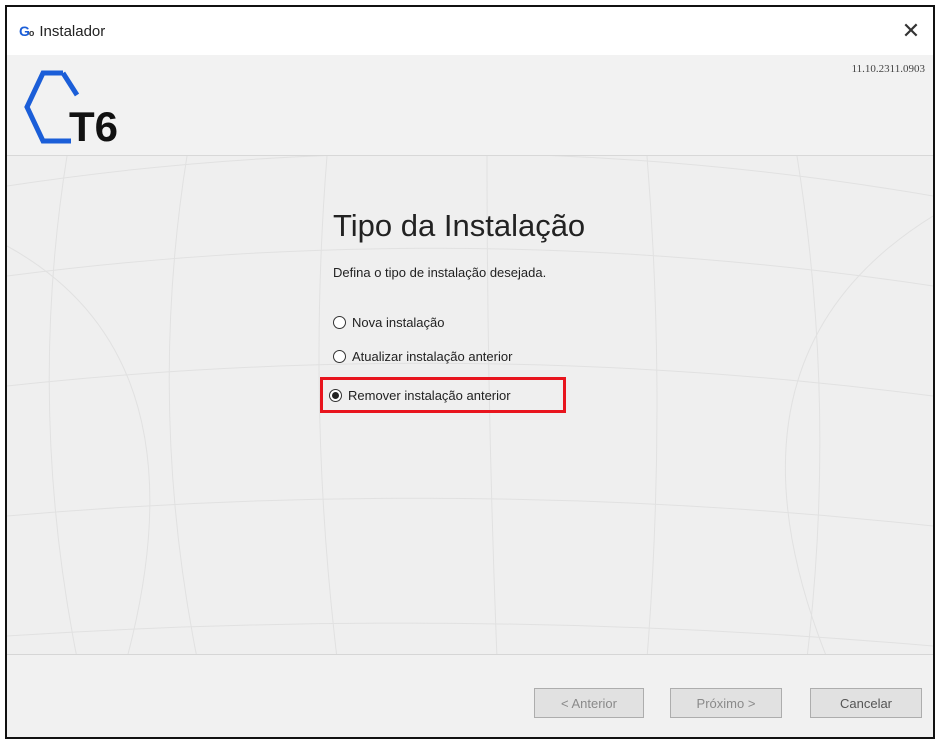  Describe the element at coordinates (589, 703) in the screenshot. I see `back-button: < Anterior` at that location.